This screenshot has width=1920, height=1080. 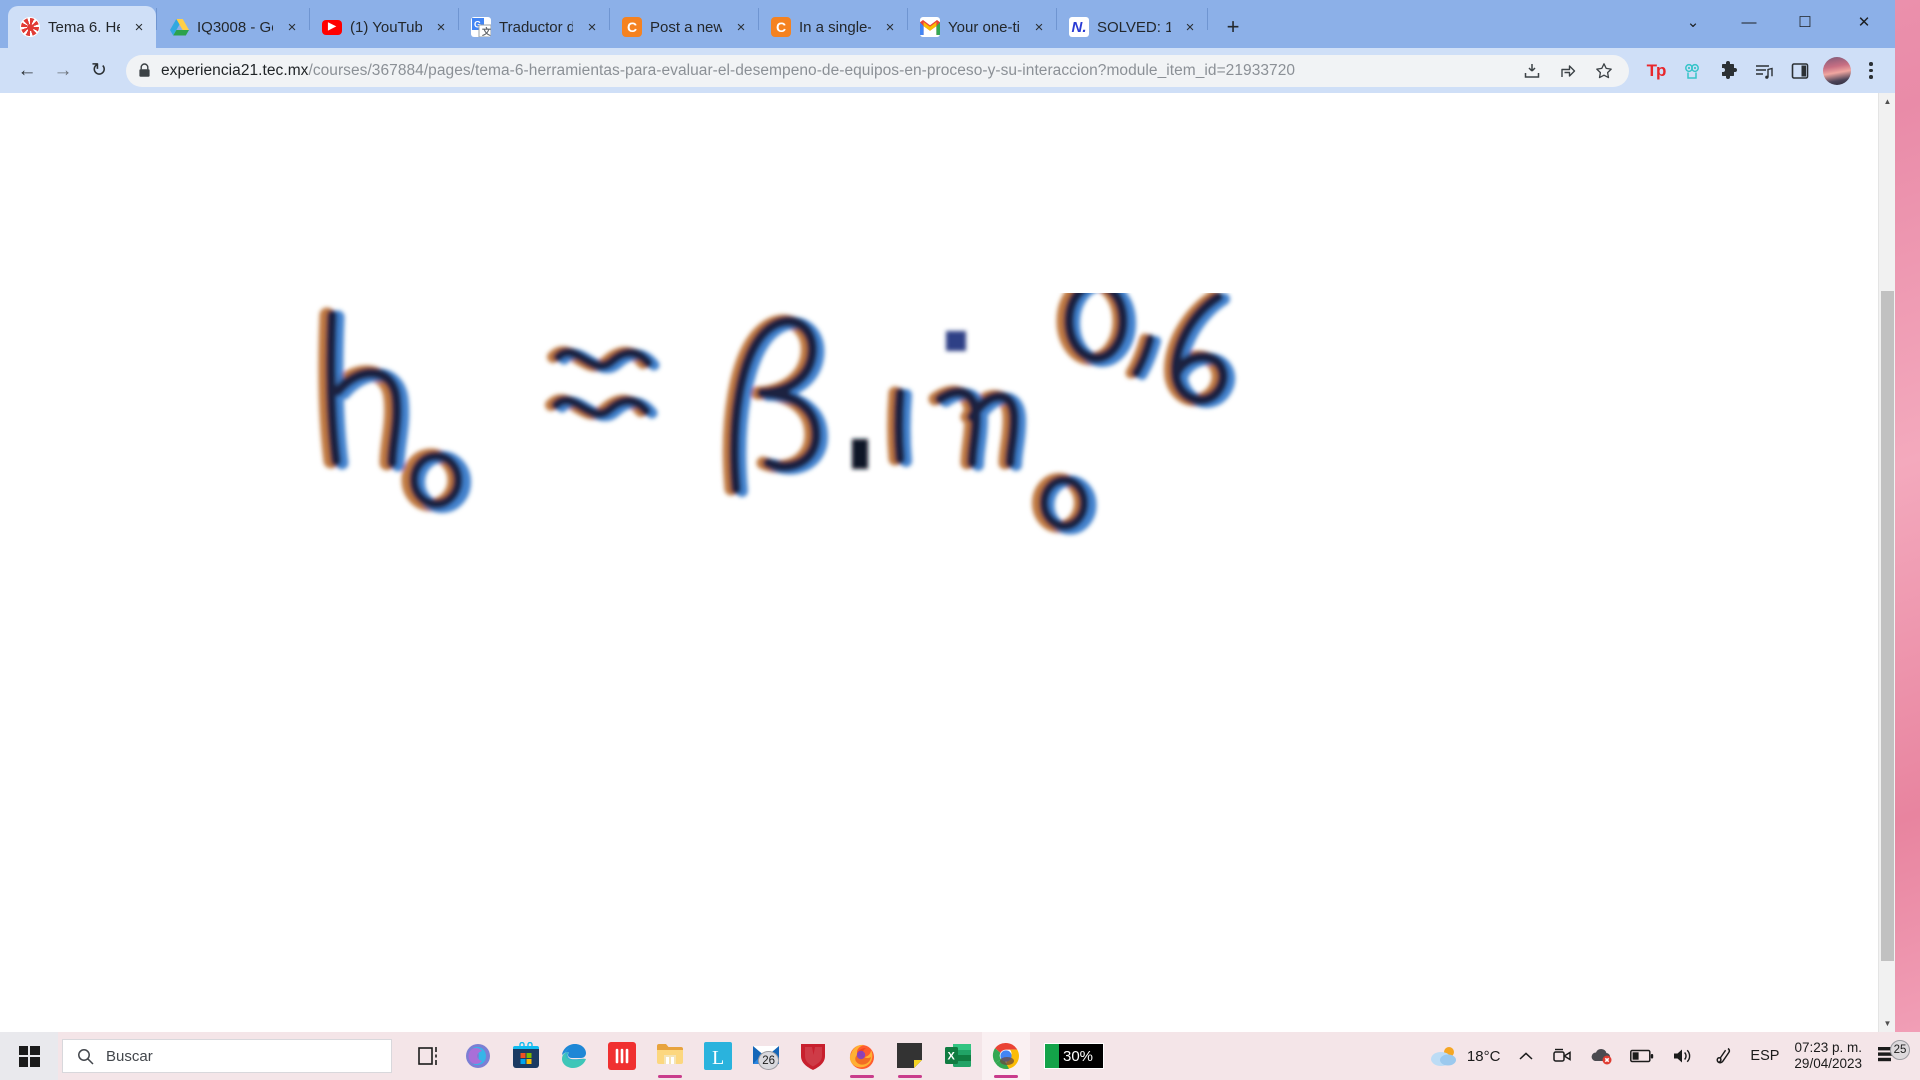 What do you see at coordinates (144, 70) in the screenshot?
I see `lock-icon` at bounding box center [144, 70].